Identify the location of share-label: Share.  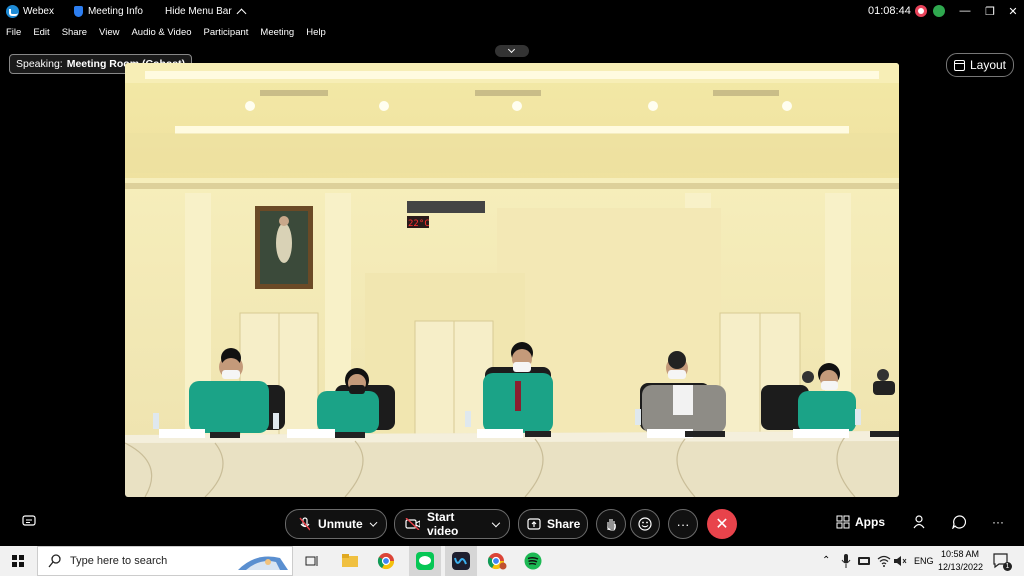
(564, 524).